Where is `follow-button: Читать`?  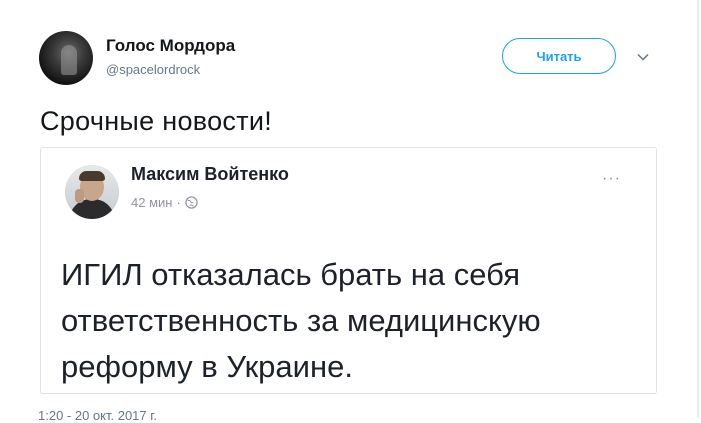 follow-button: Читать is located at coordinates (559, 56).